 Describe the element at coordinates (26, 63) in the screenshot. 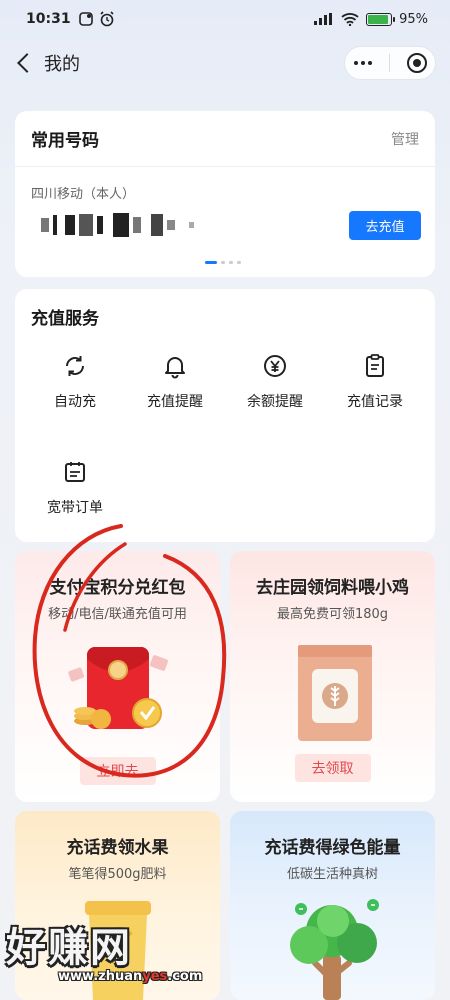

I see `back-icon` at that location.